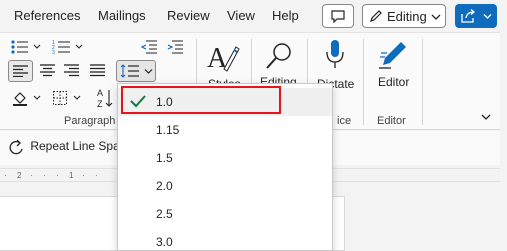 The width and height of the screenshot is (507, 251). What do you see at coordinates (394, 82) in the screenshot?
I see `editor-button-label: Editor` at bounding box center [394, 82].